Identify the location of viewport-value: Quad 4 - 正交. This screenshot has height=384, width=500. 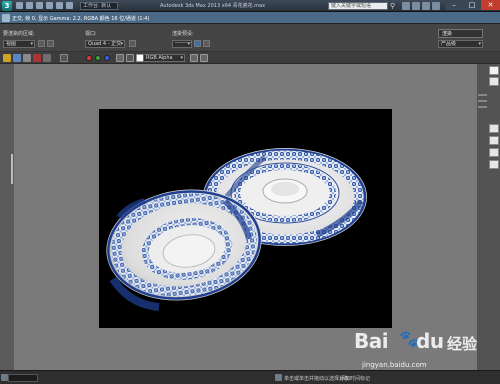
(105, 44).